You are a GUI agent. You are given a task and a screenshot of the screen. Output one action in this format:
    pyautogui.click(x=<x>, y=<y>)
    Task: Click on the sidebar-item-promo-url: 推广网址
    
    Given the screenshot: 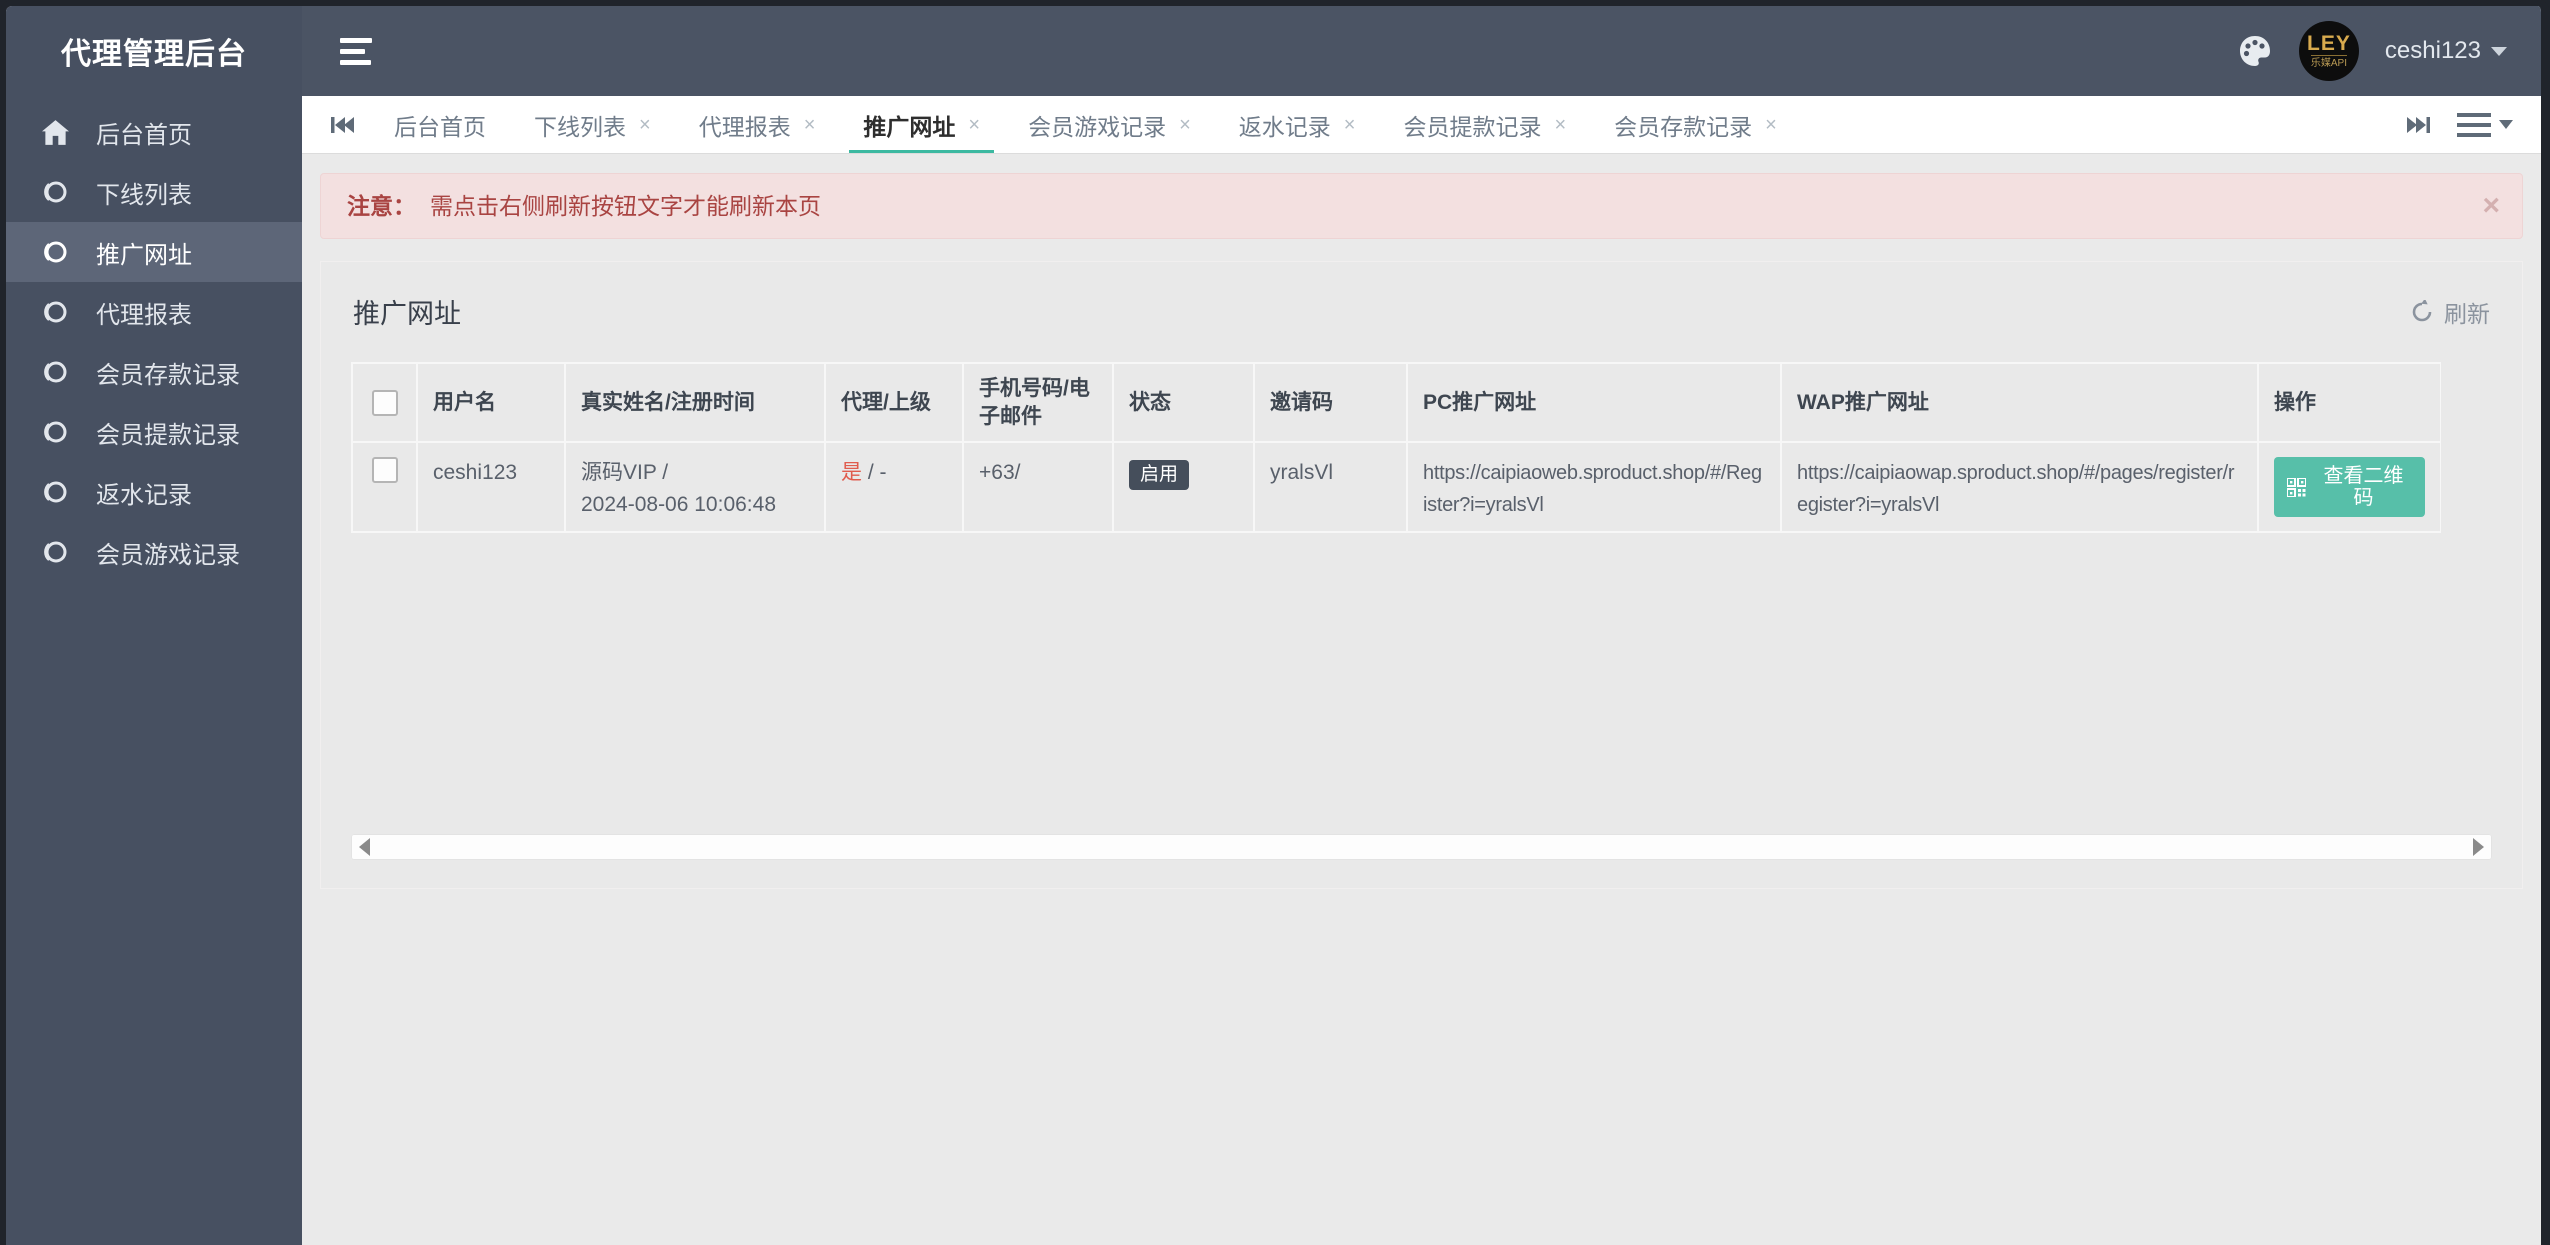 What is the action you would take?
    pyautogui.click(x=154, y=252)
    